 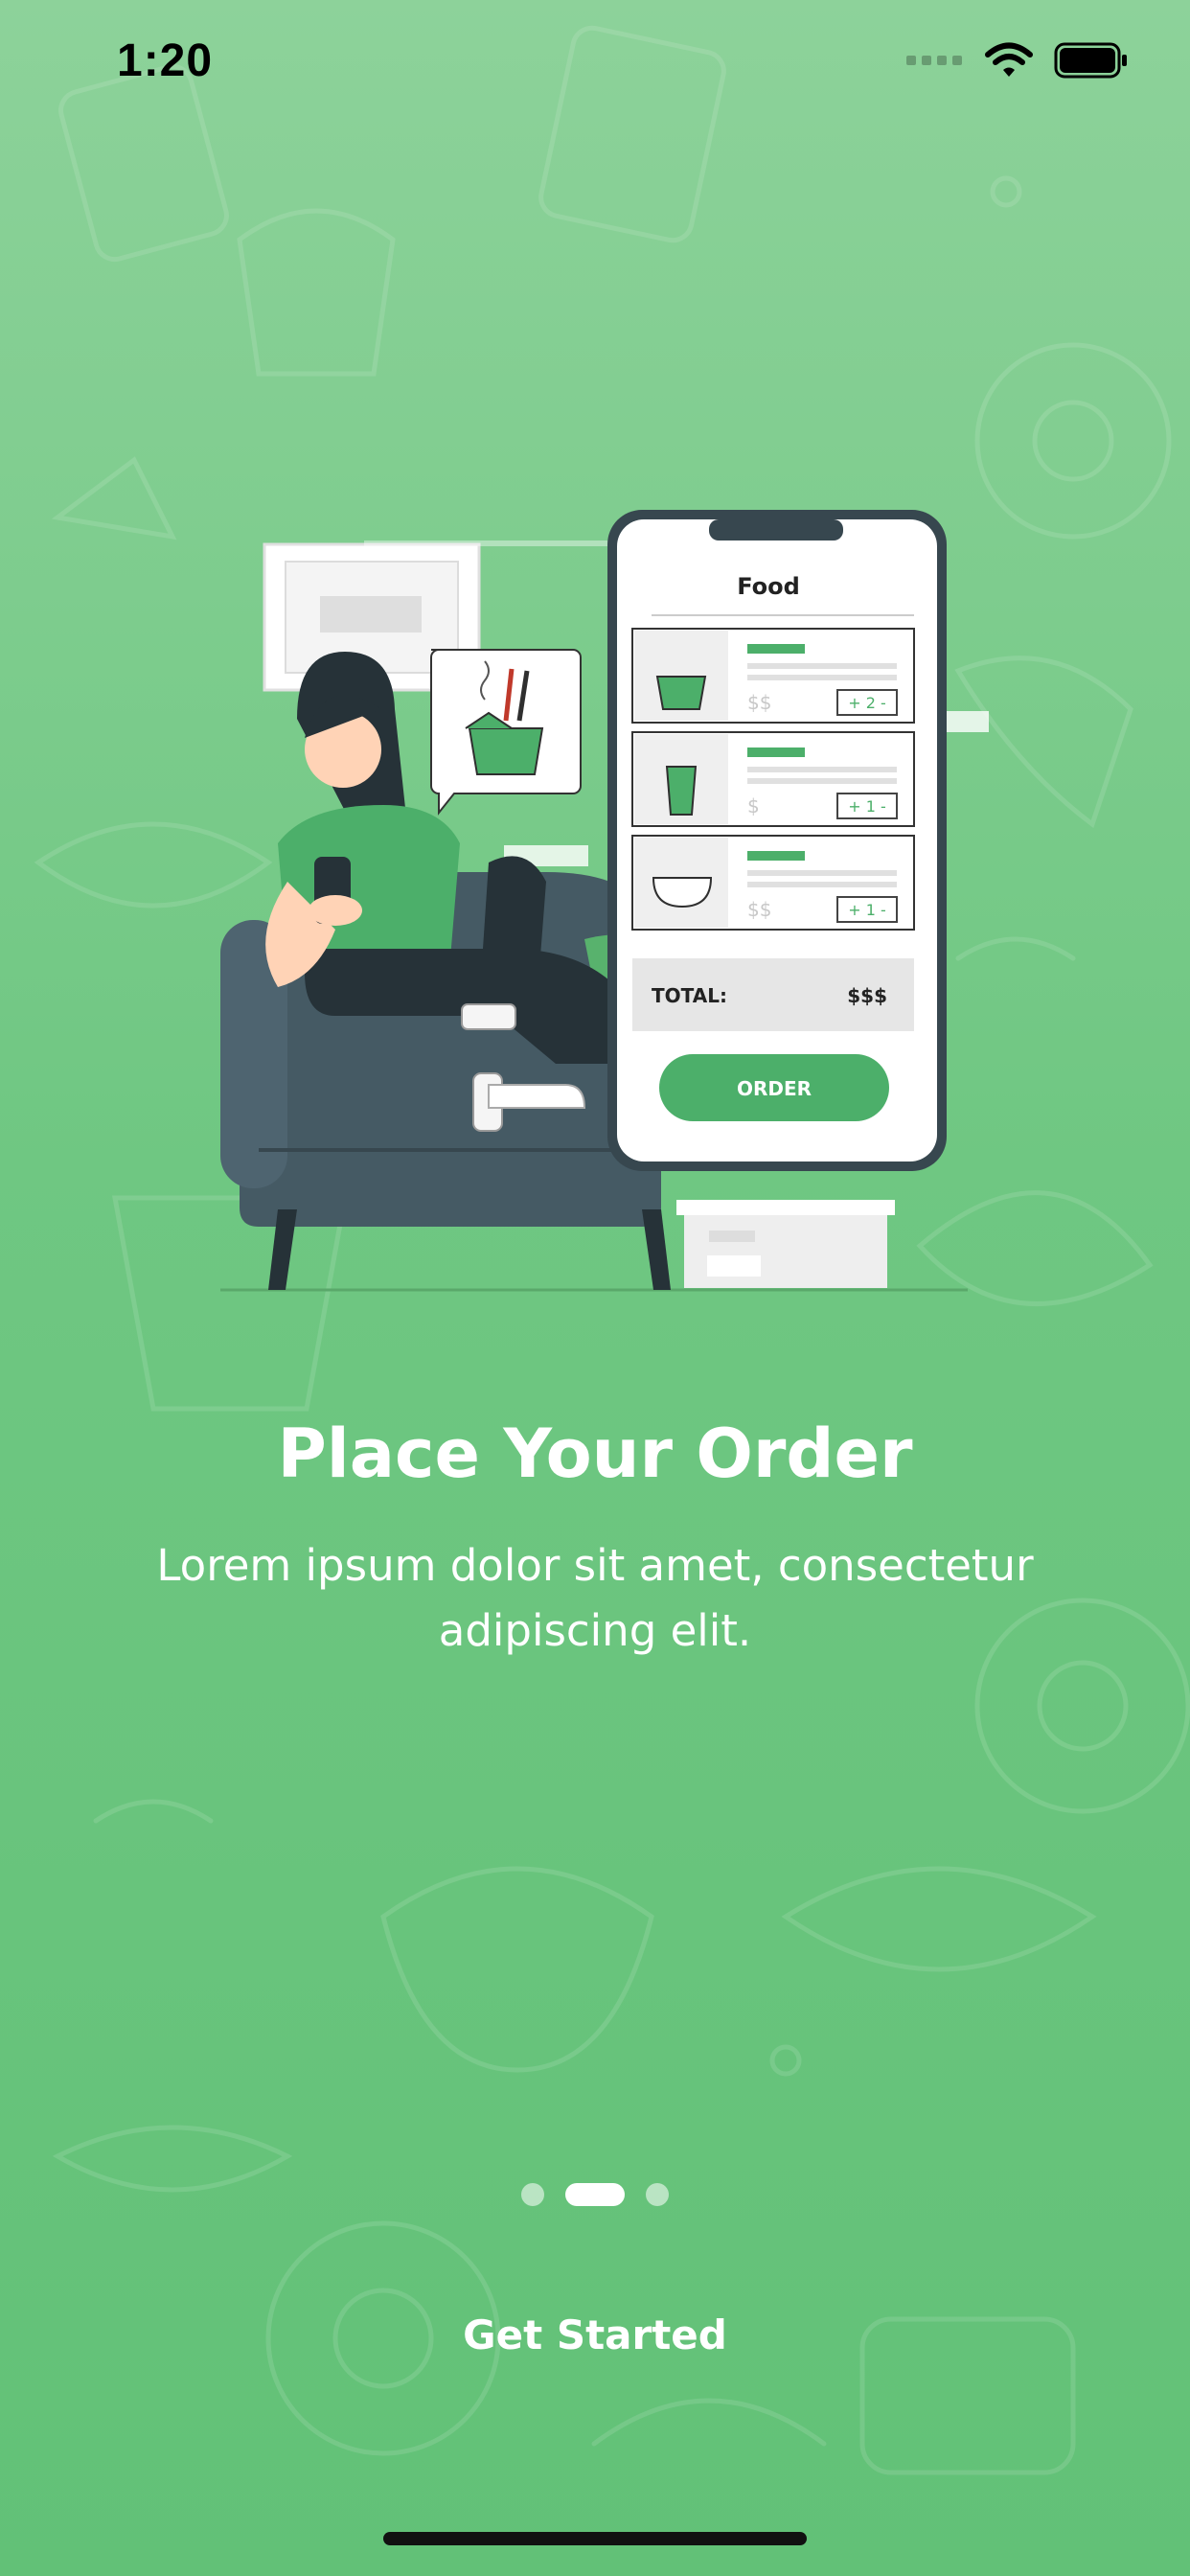 I want to click on item-qty: + 2 -, so click(x=867, y=703).